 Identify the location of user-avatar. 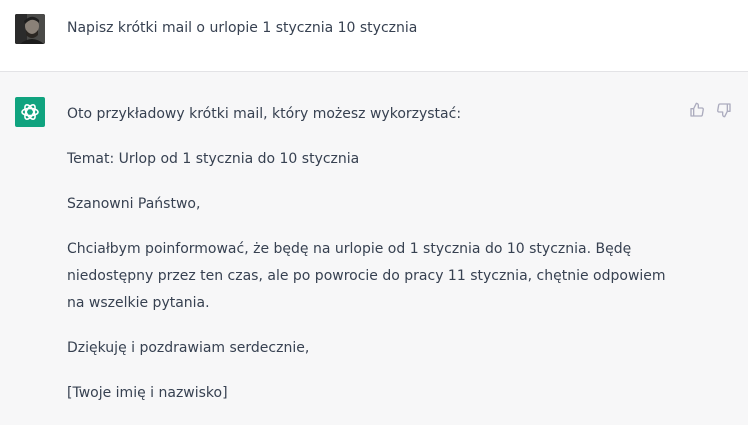
(30, 29).